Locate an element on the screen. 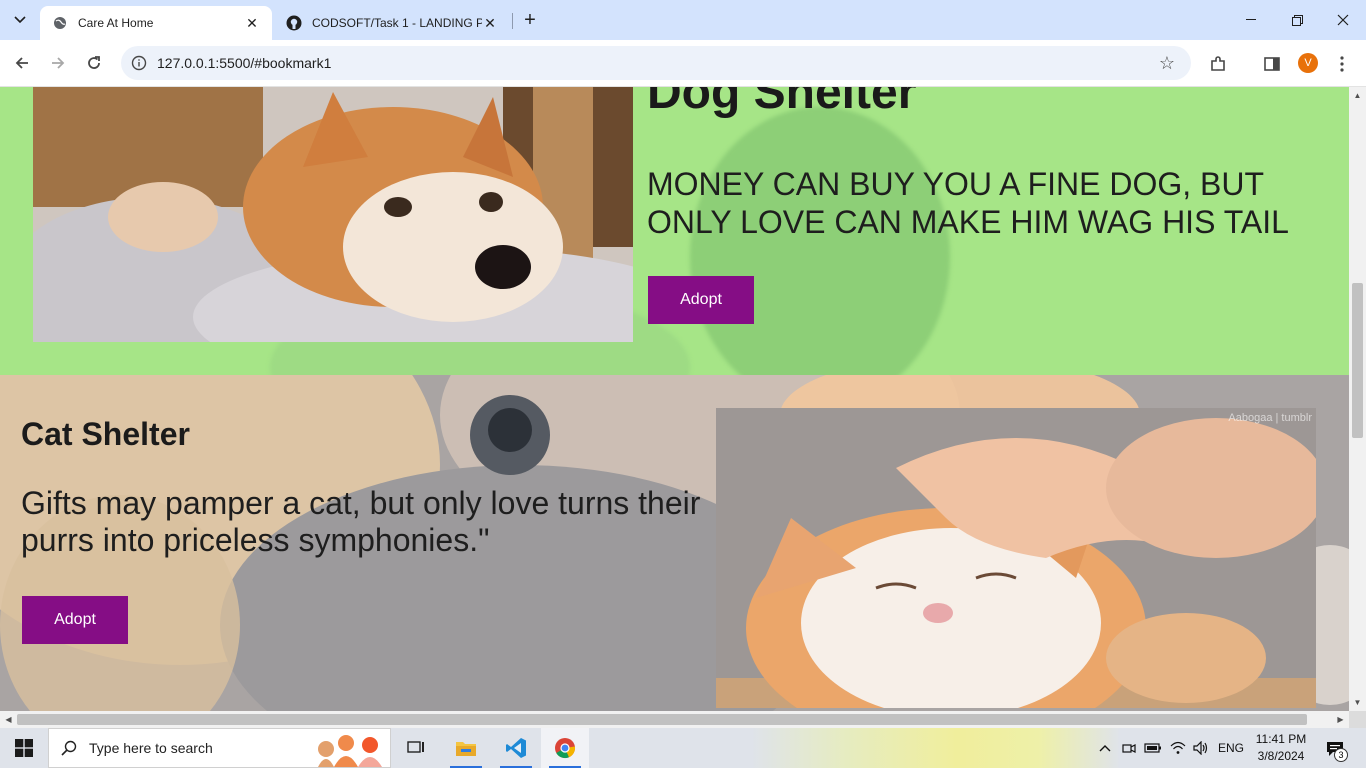 This screenshot has height=772, width=1366. extensions-icon is located at coordinates (1218, 64).